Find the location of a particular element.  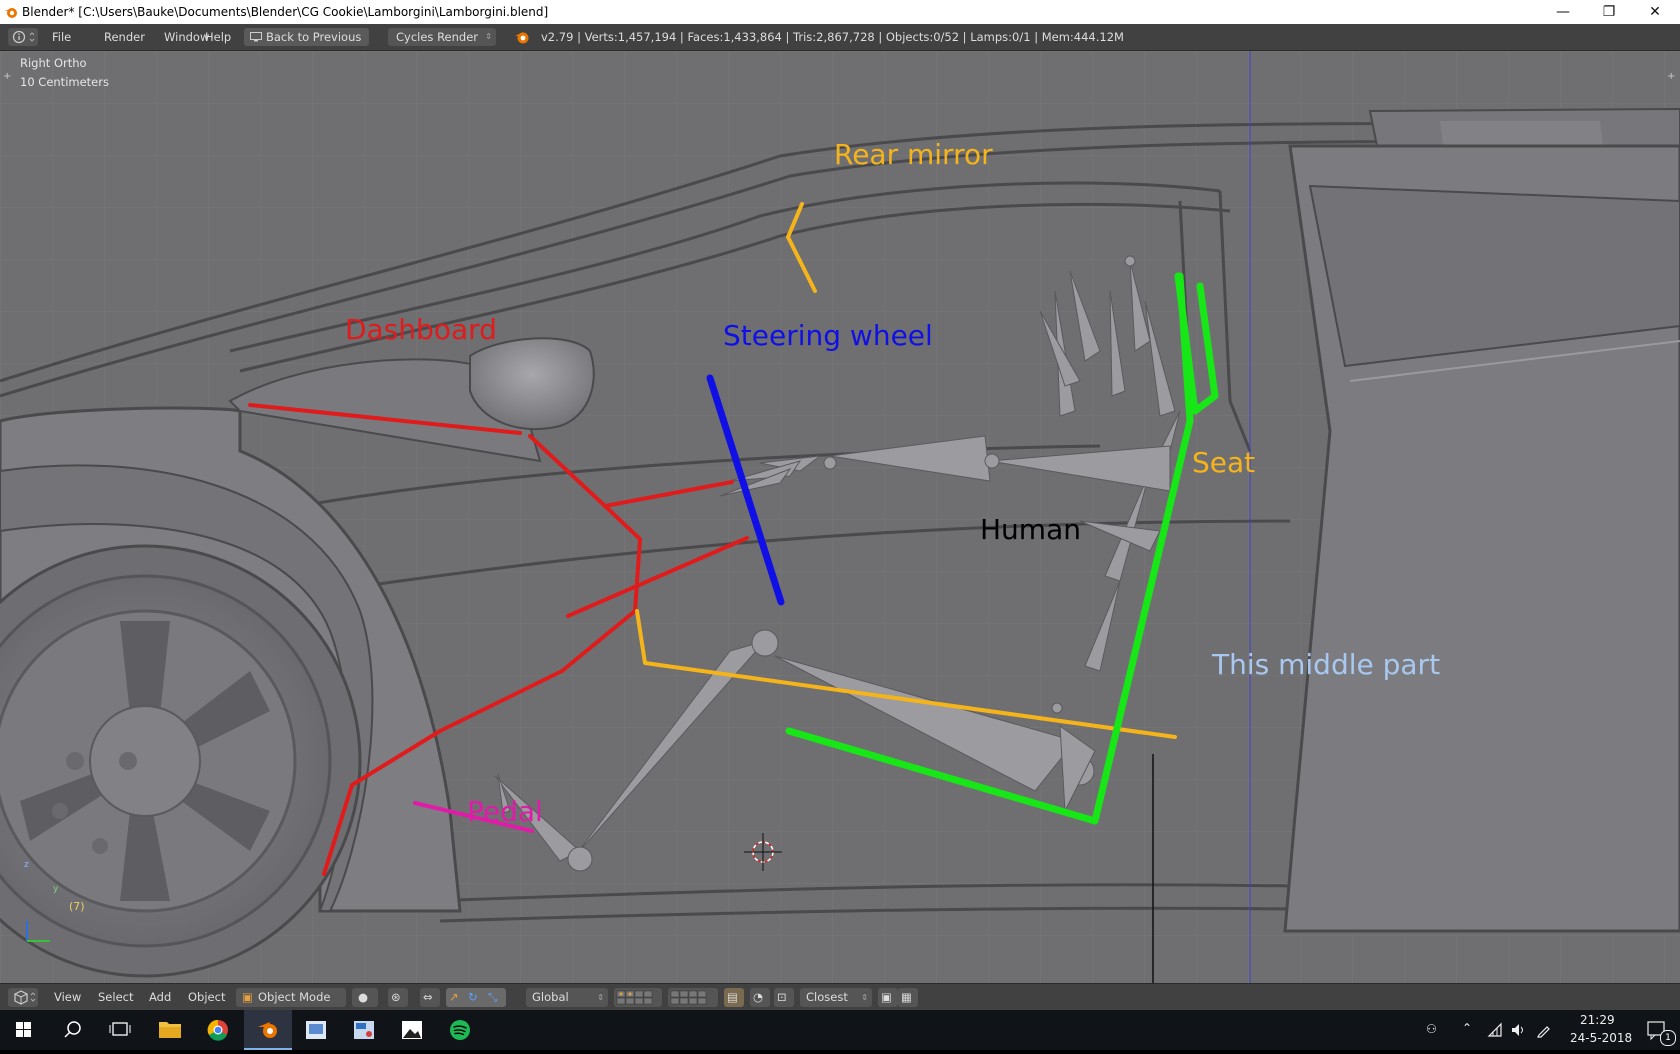

lock-camera-toggle: ▤ is located at coordinates (734, 997).